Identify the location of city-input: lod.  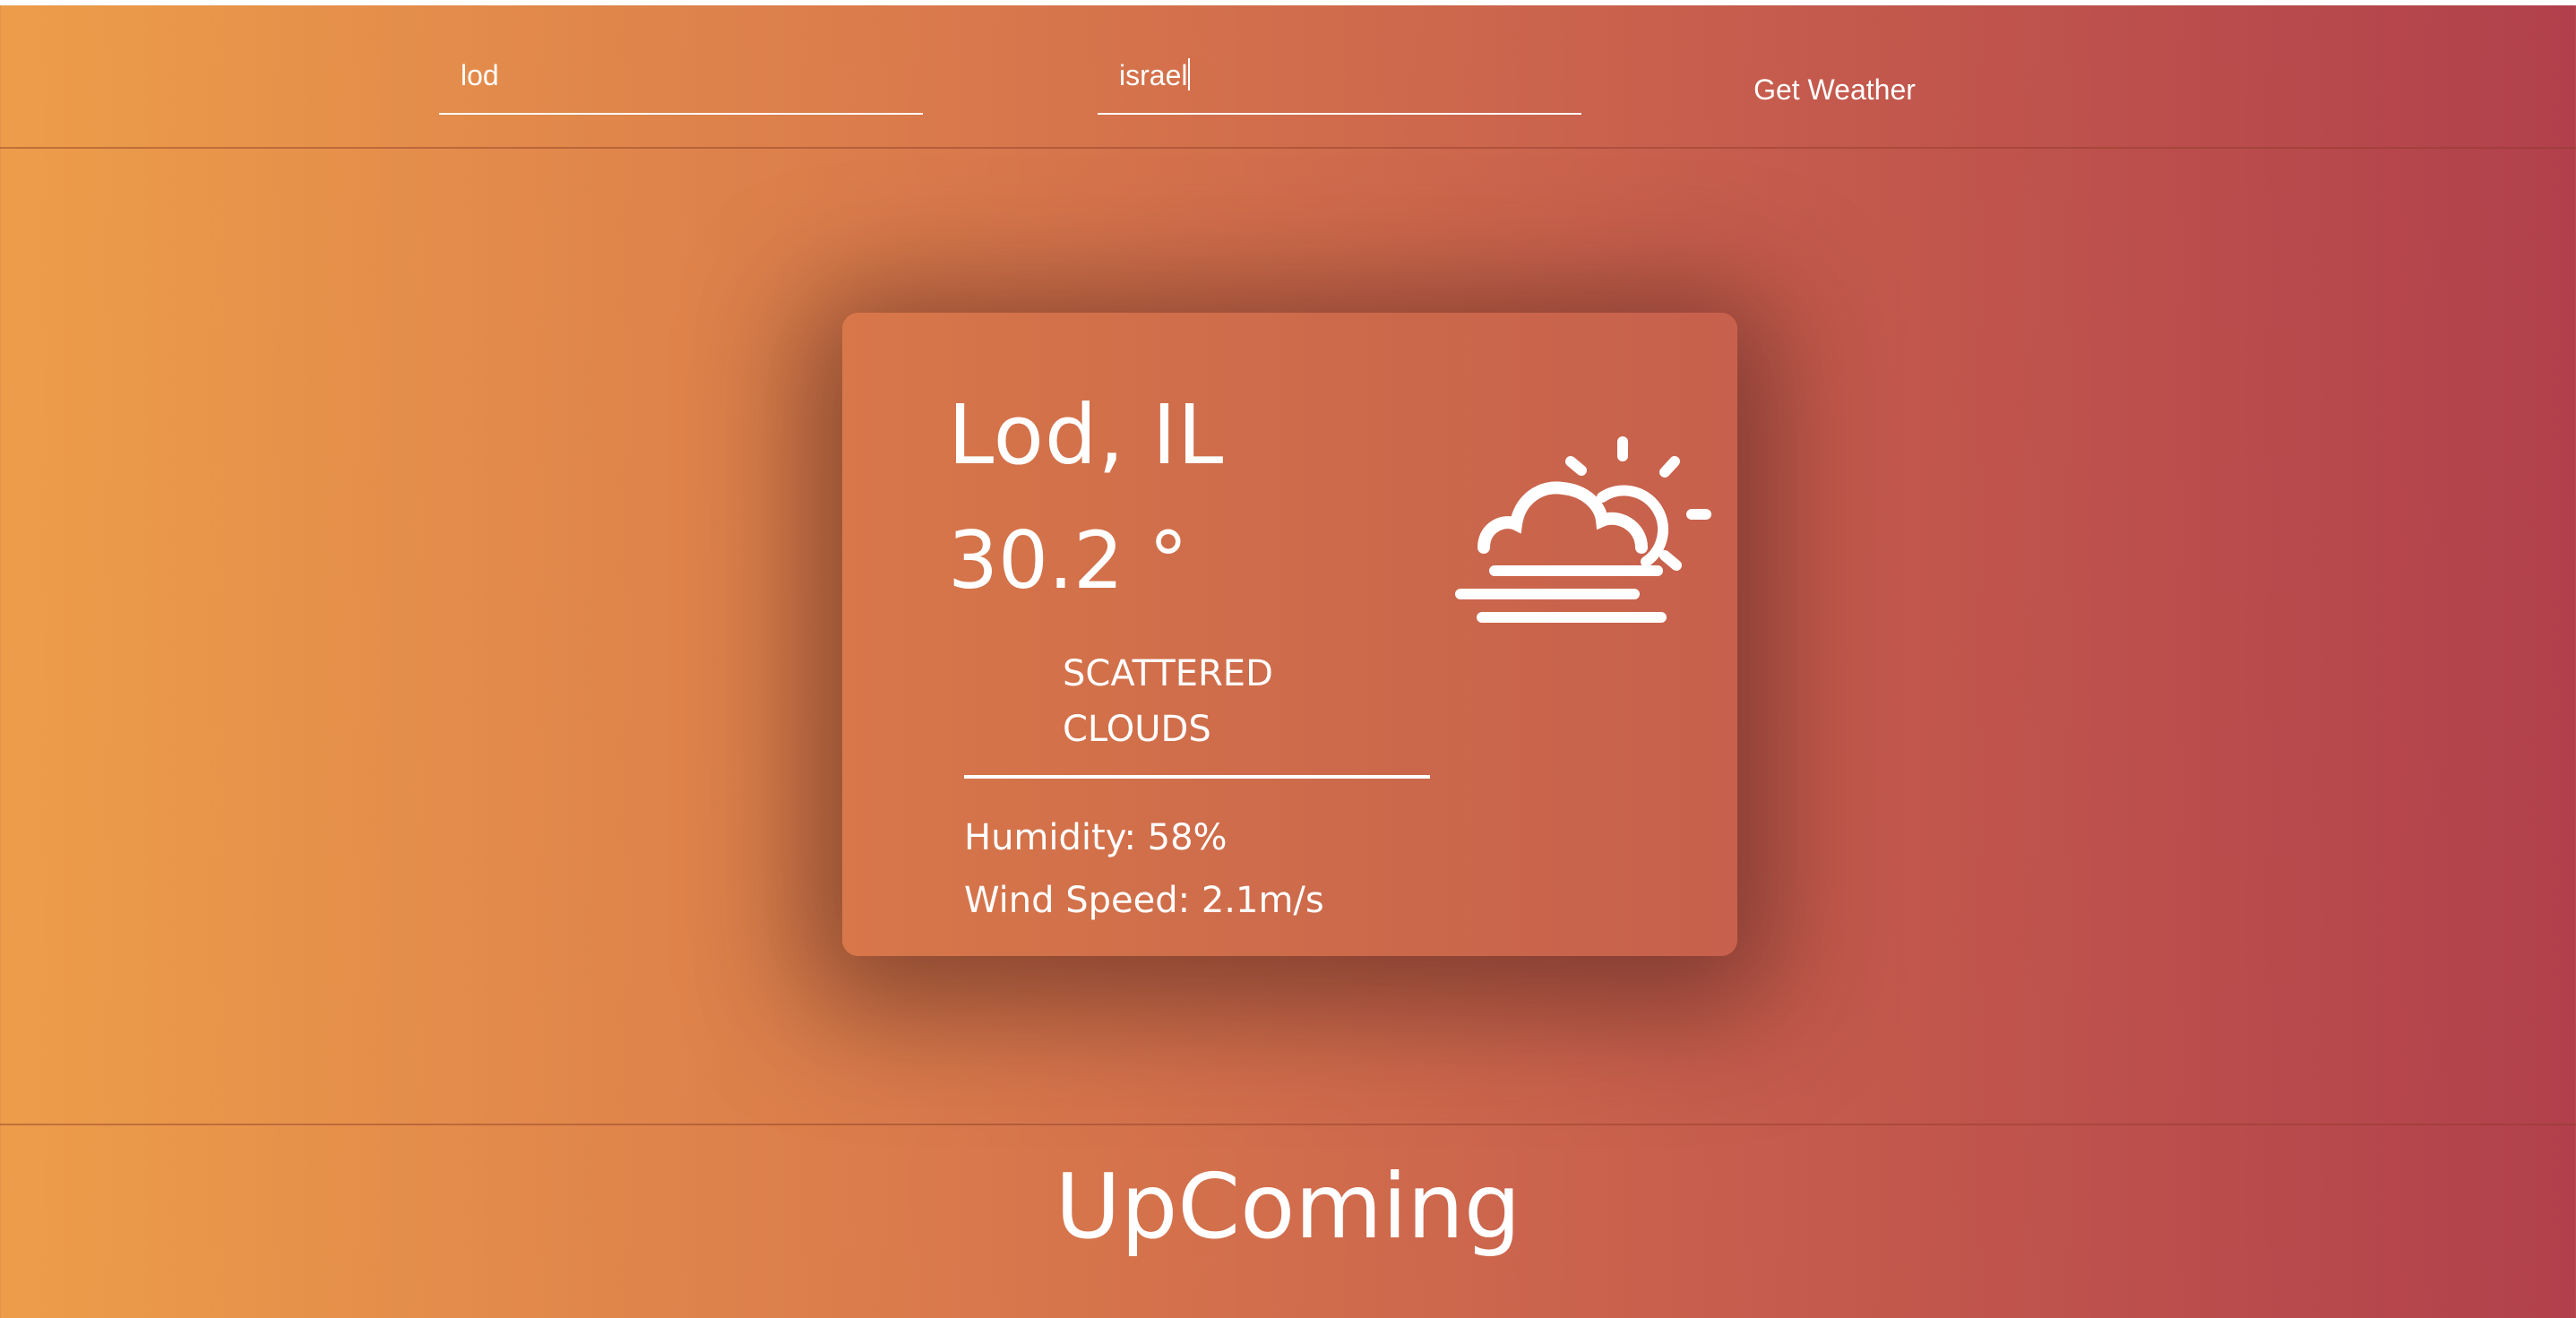
(681, 85).